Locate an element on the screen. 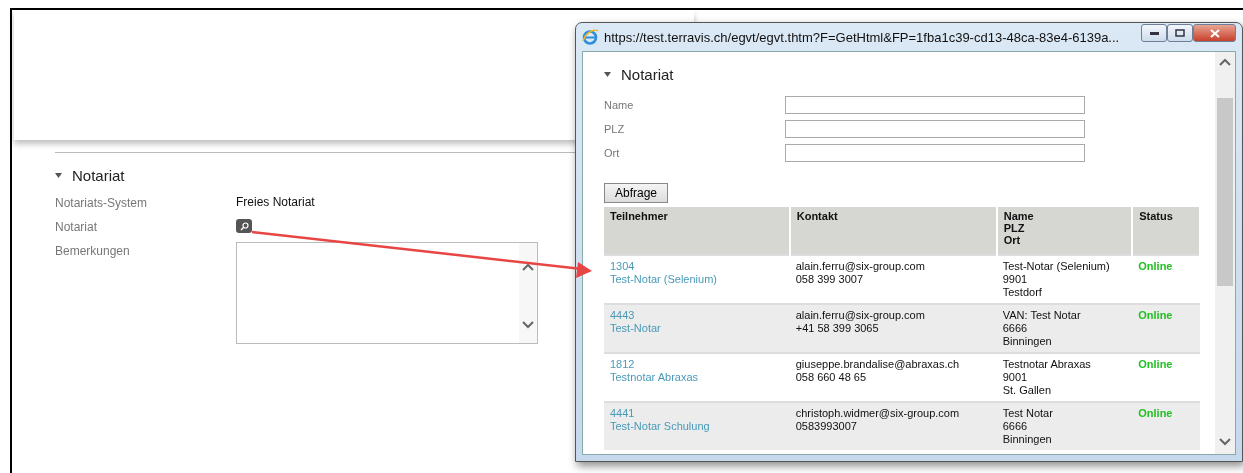 This screenshot has width=1243, height=473. field-label: Notariats-System is located at coordinates (102, 203).